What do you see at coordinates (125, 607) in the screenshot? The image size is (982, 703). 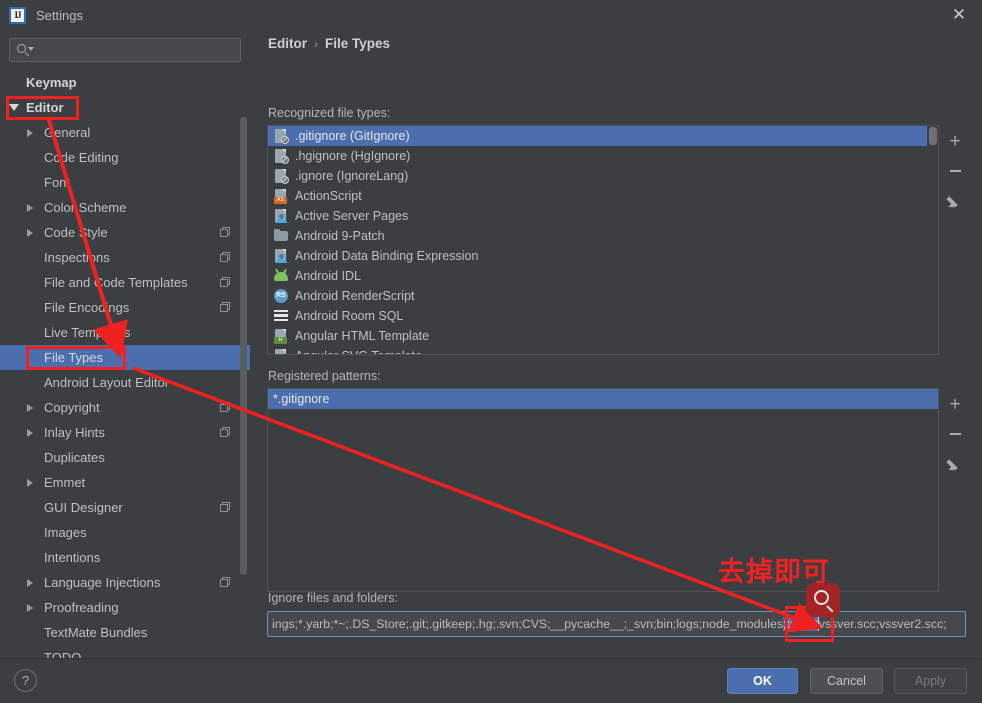 I see `sidebar-item-proofreading: Proofreading` at bounding box center [125, 607].